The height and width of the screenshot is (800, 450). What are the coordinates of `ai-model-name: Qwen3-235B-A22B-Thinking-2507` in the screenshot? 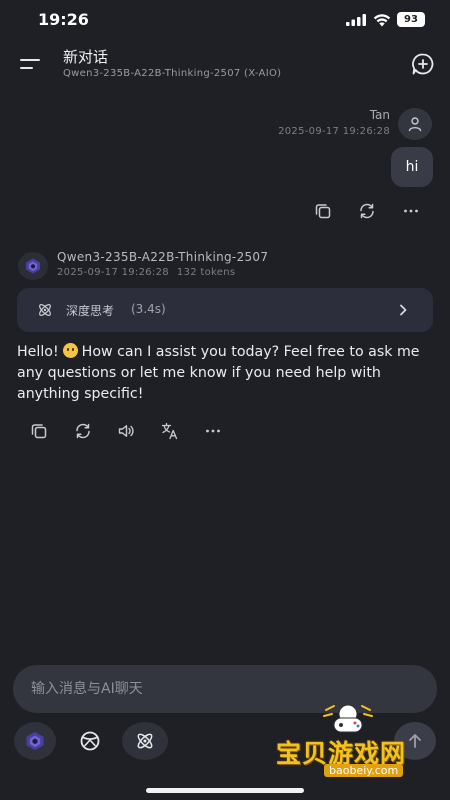 It's located at (163, 257).